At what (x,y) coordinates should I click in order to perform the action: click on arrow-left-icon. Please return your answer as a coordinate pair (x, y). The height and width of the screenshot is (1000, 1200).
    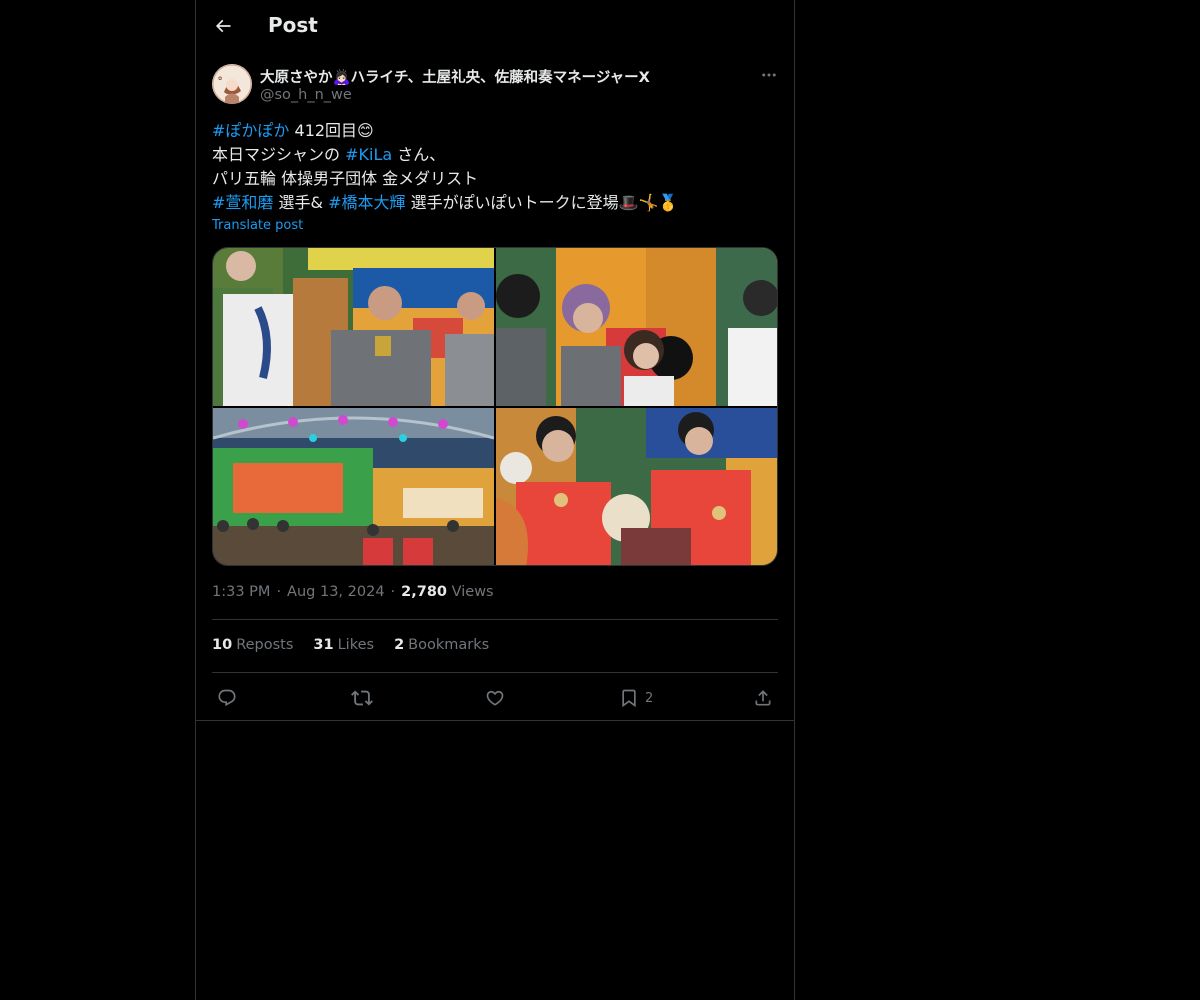
    Looking at the image, I should click on (223, 26).